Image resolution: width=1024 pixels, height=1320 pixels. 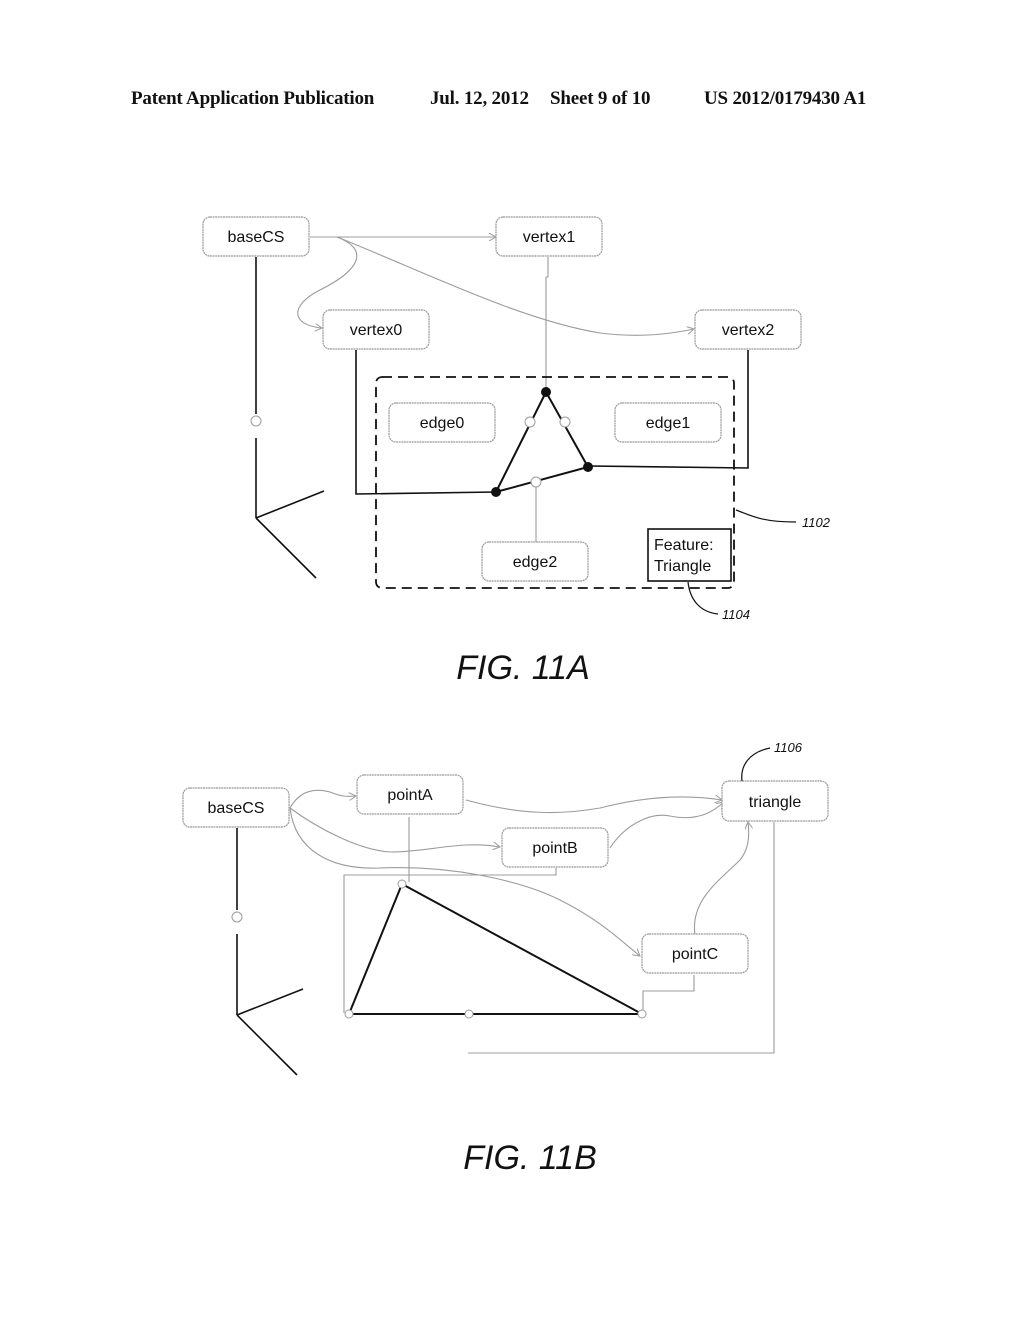 I want to click on node-label: pointA, so click(x=410, y=795).